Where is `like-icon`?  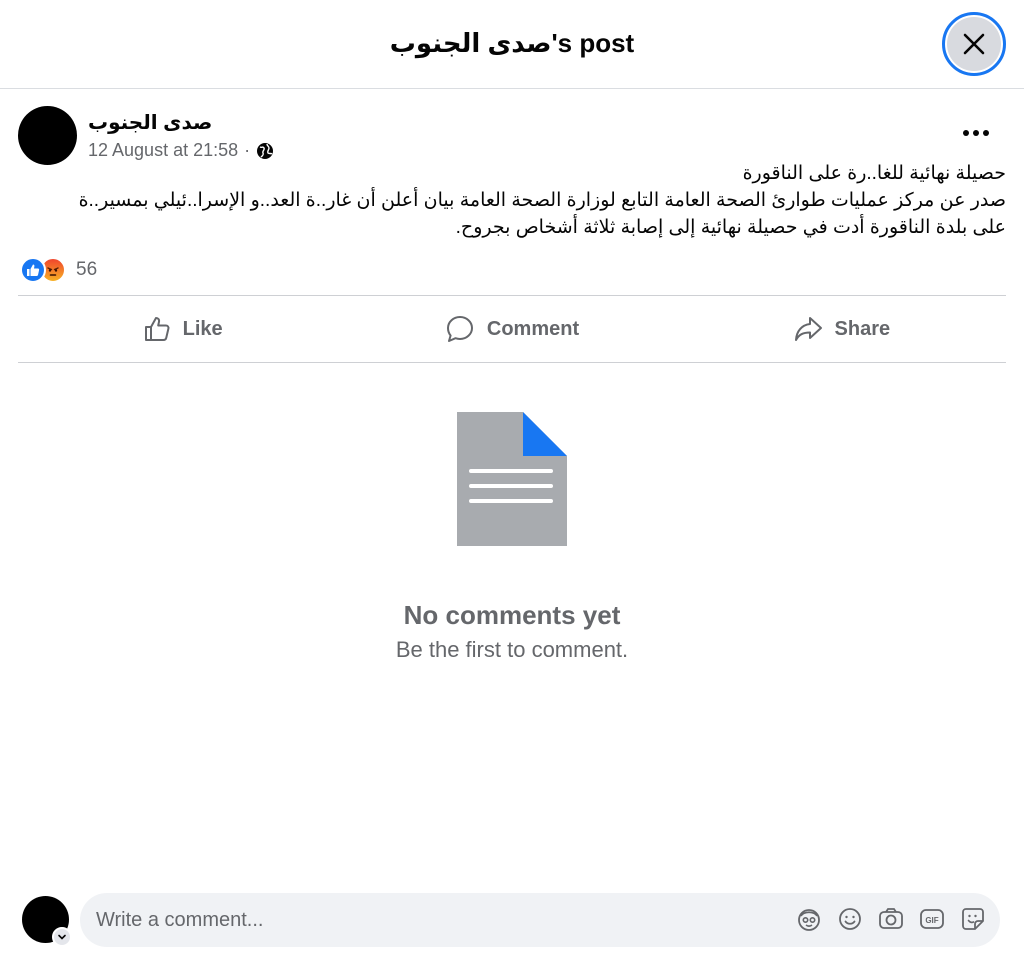 like-icon is located at coordinates (157, 329).